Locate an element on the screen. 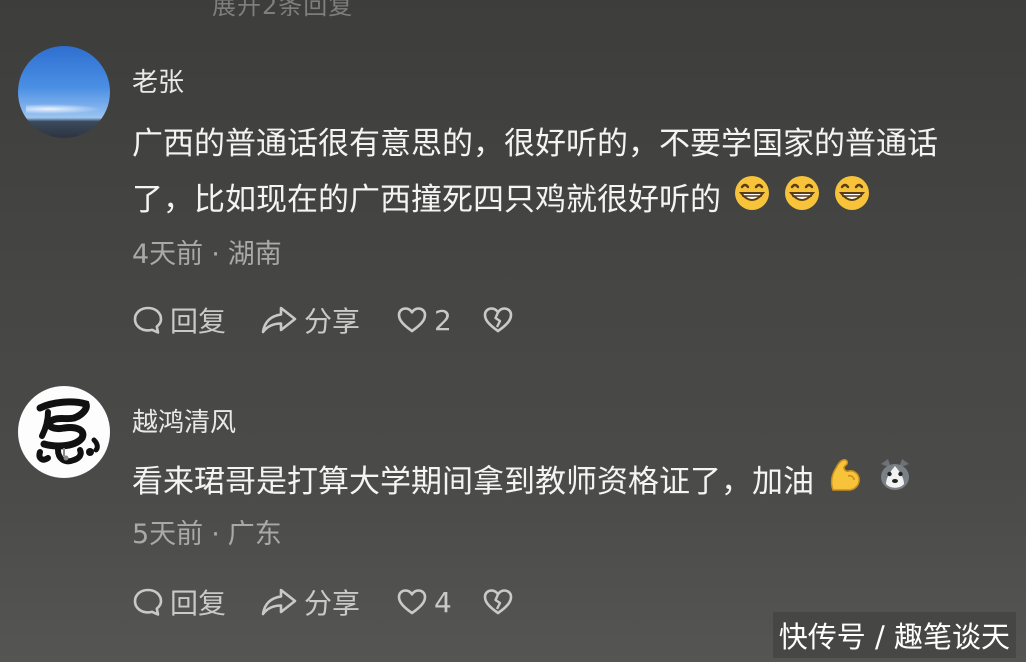 The height and width of the screenshot is (662, 1026). comment-text-line: 看来珺哥是打算大学期间拿到教师资格证了，加油 is located at coordinates (473, 482).